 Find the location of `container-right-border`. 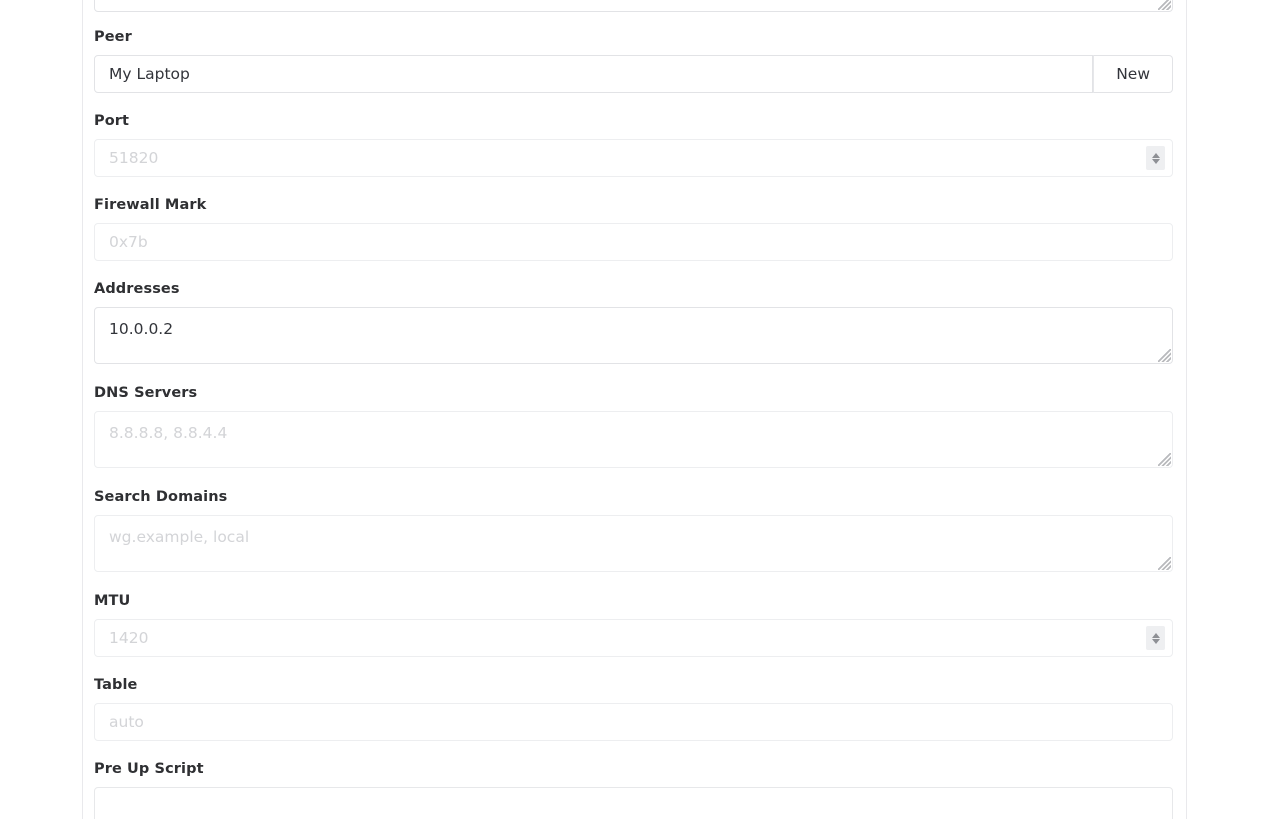

container-right-border is located at coordinates (1186, 409).